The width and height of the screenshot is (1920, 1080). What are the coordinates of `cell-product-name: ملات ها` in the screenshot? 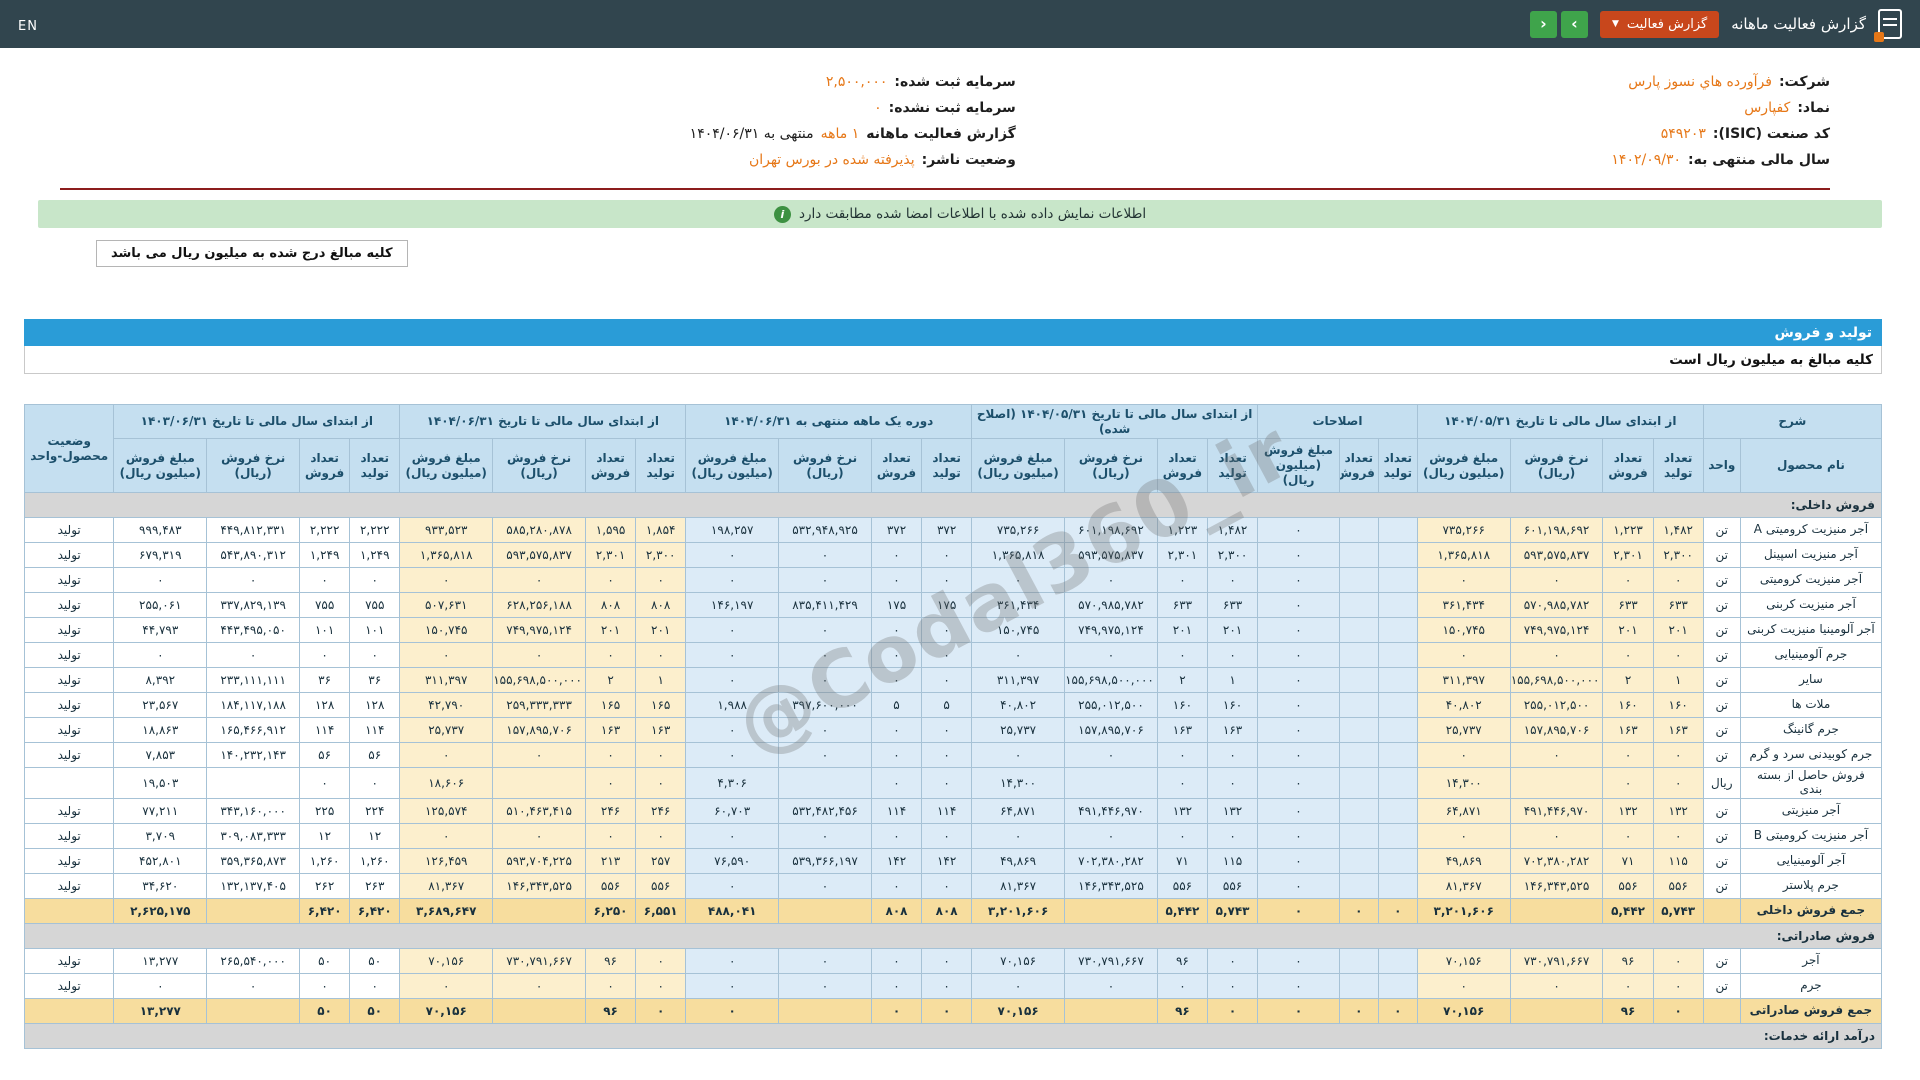 It's located at (1811, 705).